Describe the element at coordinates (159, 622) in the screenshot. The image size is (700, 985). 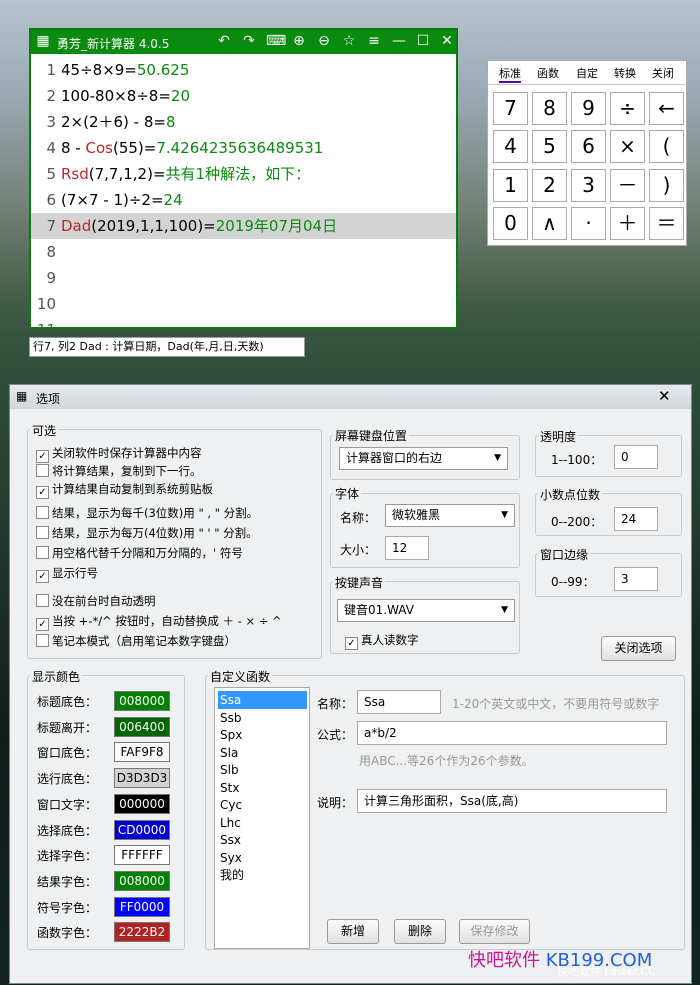
I see `checkbox-auto-replace-operators: ✓ 当按 +-*/^ 按钮时，自动替换成 ＋ - × ÷ ^` at that location.